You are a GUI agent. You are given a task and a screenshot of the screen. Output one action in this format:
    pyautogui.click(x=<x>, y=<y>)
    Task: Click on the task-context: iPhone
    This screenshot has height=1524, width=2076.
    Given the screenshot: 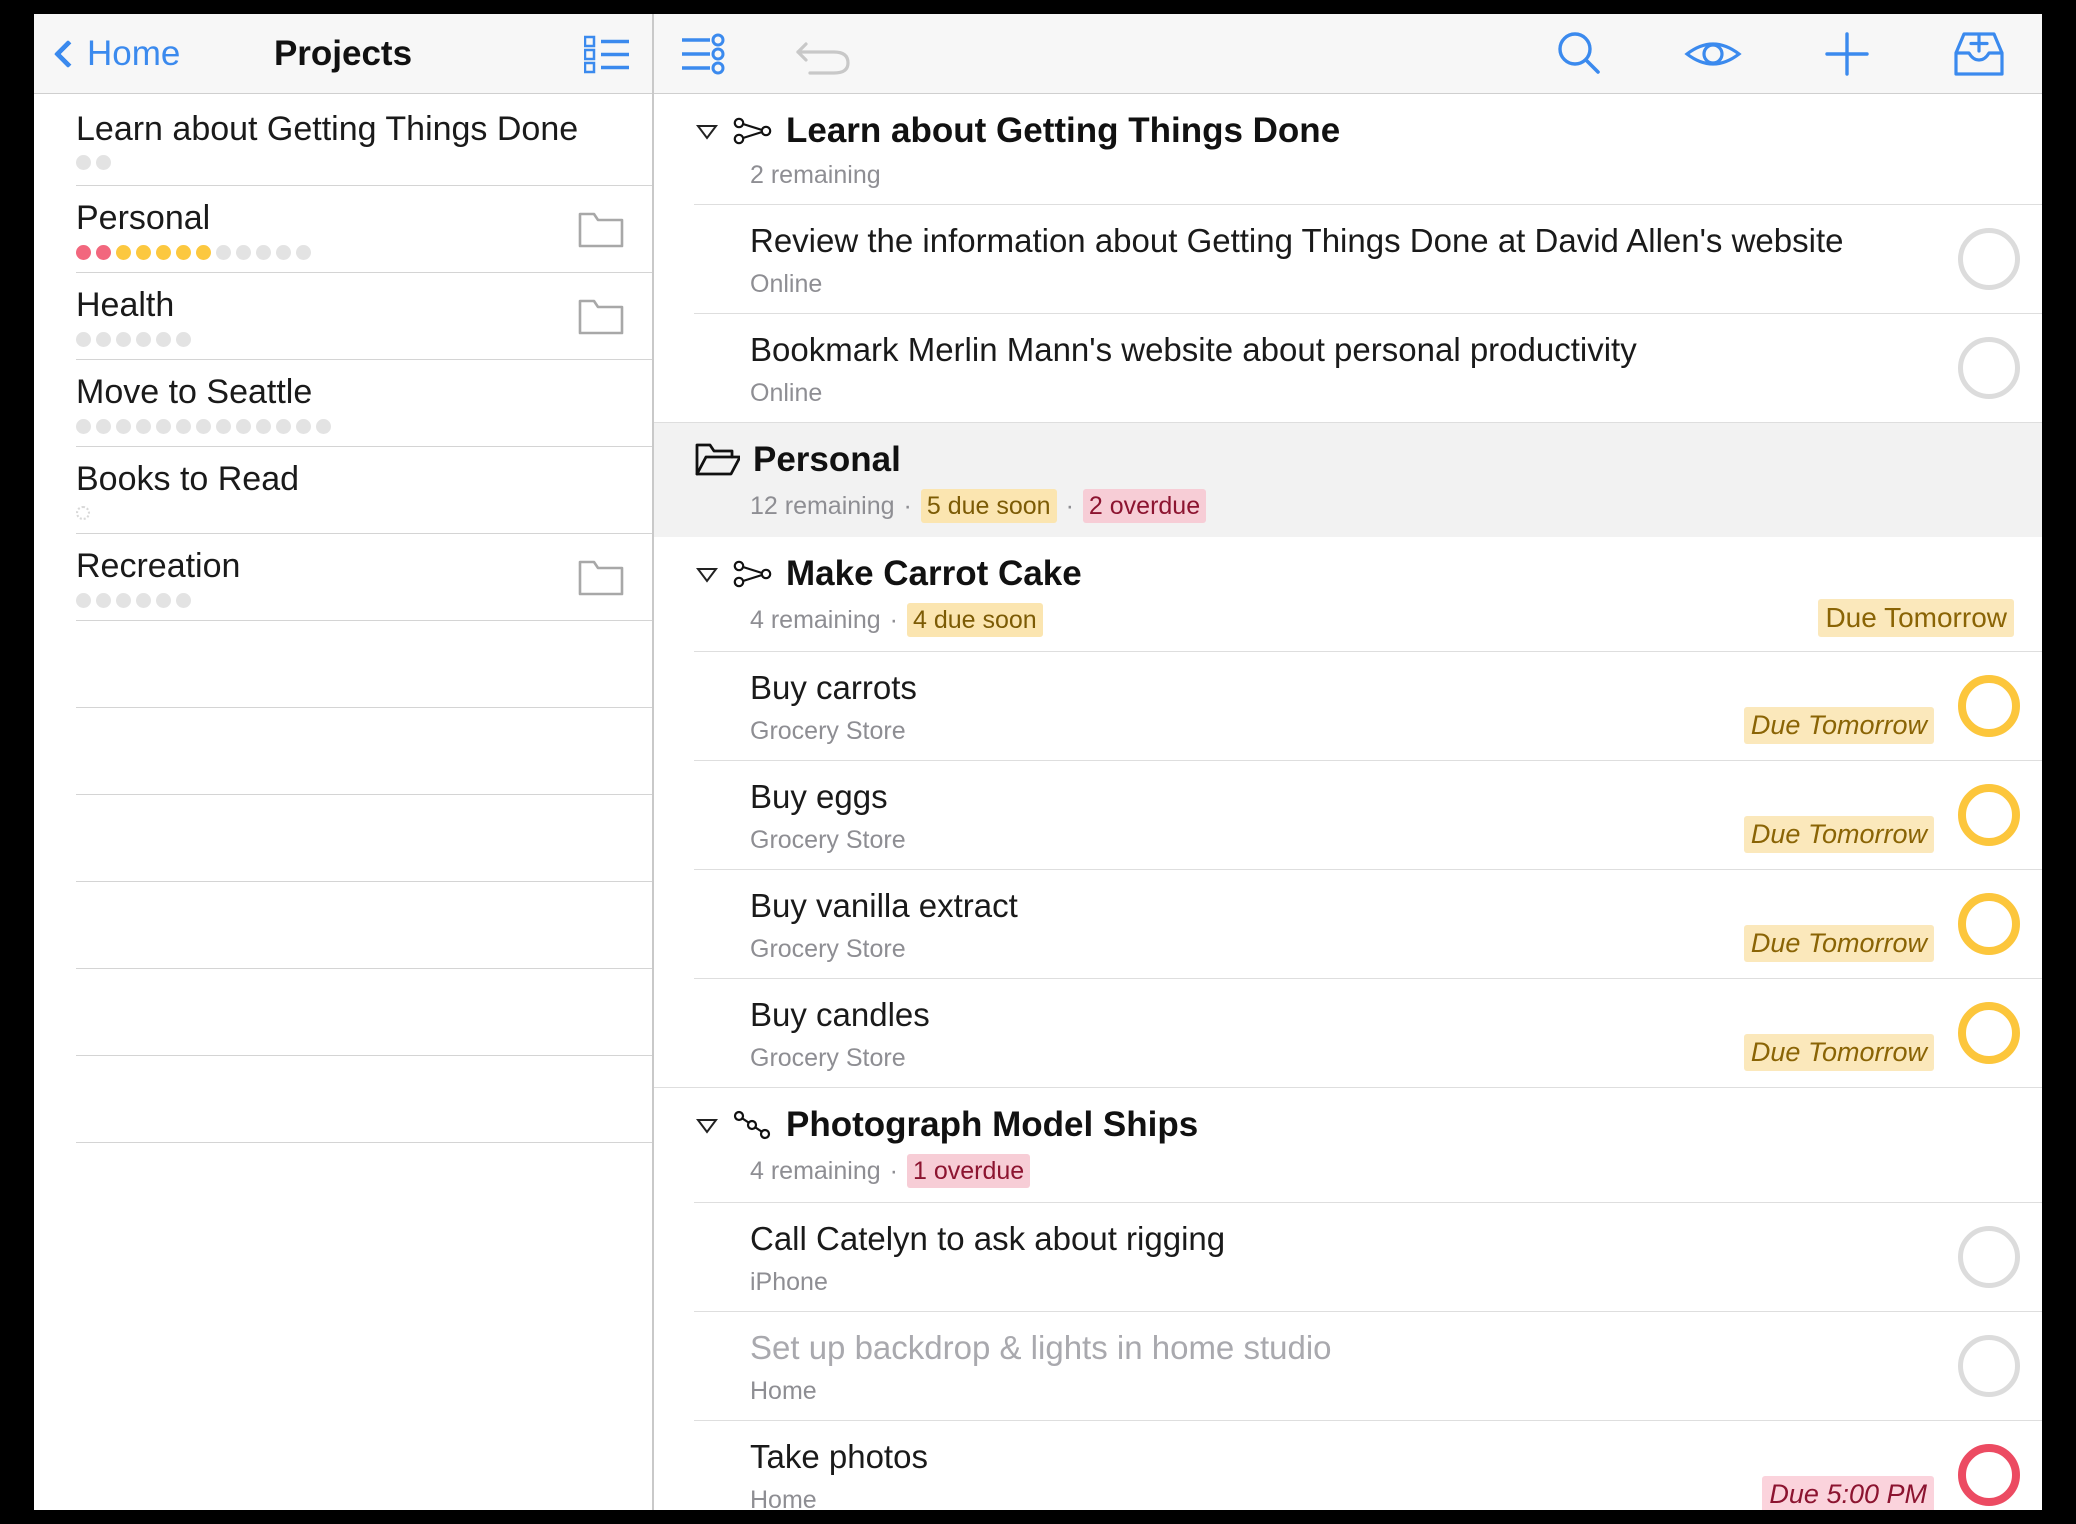 What is the action you would take?
    pyautogui.click(x=789, y=1282)
    